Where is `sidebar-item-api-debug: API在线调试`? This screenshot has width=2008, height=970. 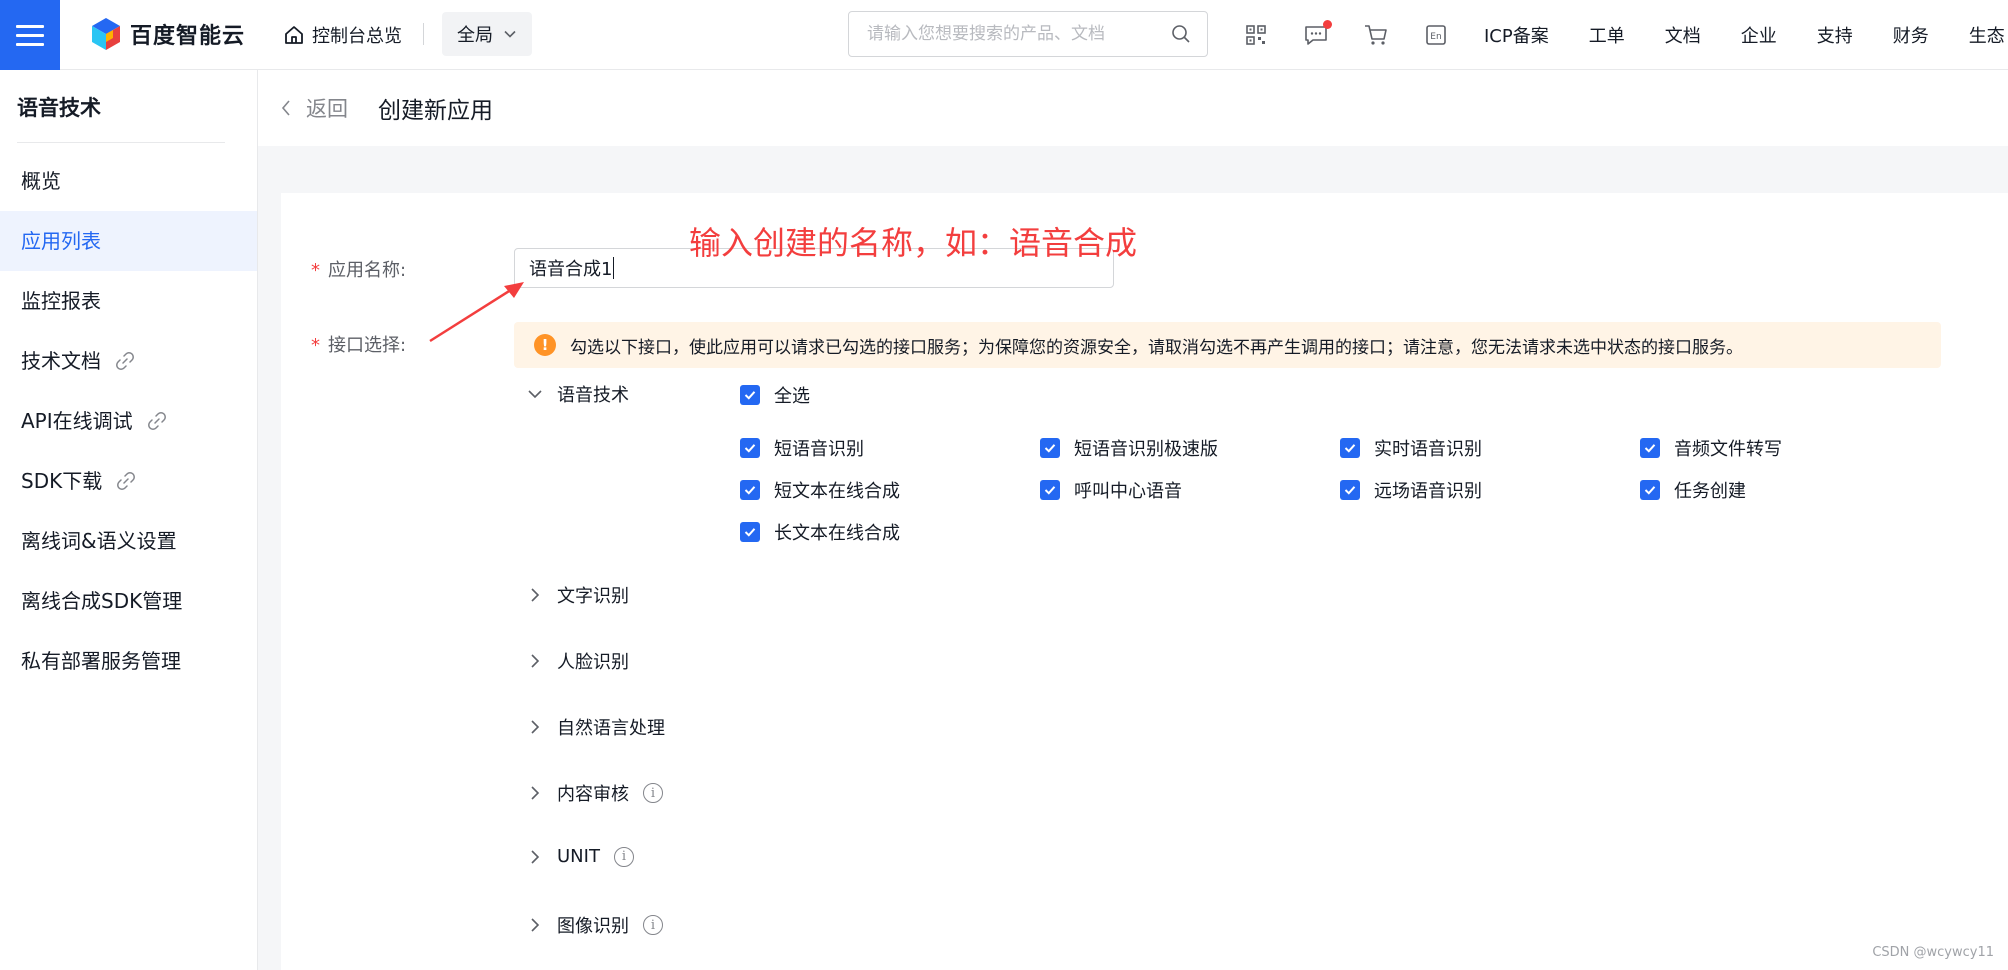 sidebar-item-api-debug: API在线调试 is located at coordinates (128, 421).